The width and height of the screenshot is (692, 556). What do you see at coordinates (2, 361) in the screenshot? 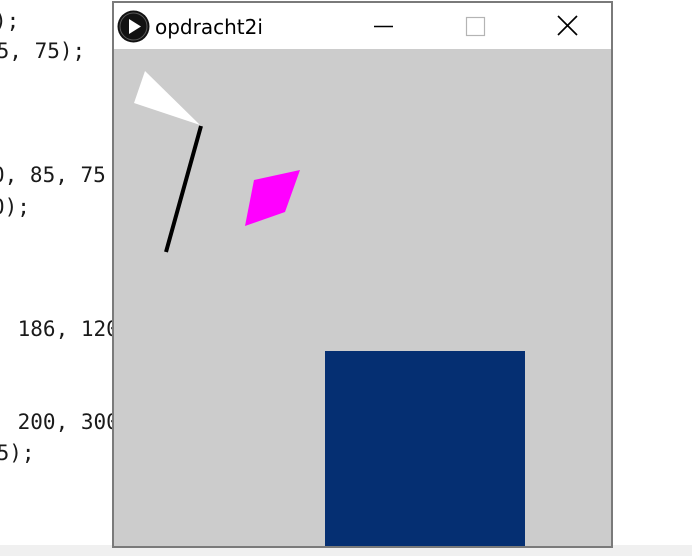
I see `code-line: ;` at bounding box center [2, 361].